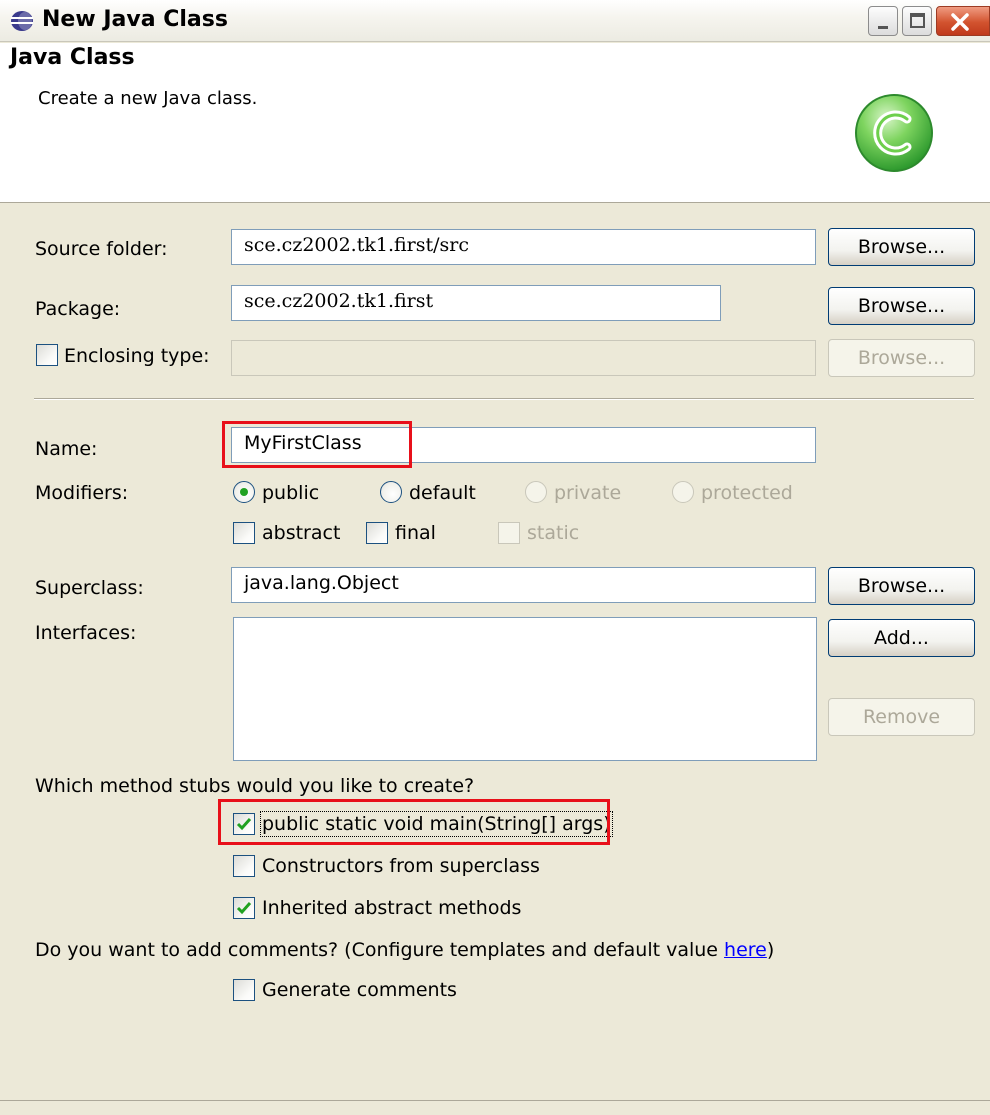  I want to click on interfaces-list, so click(525, 689).